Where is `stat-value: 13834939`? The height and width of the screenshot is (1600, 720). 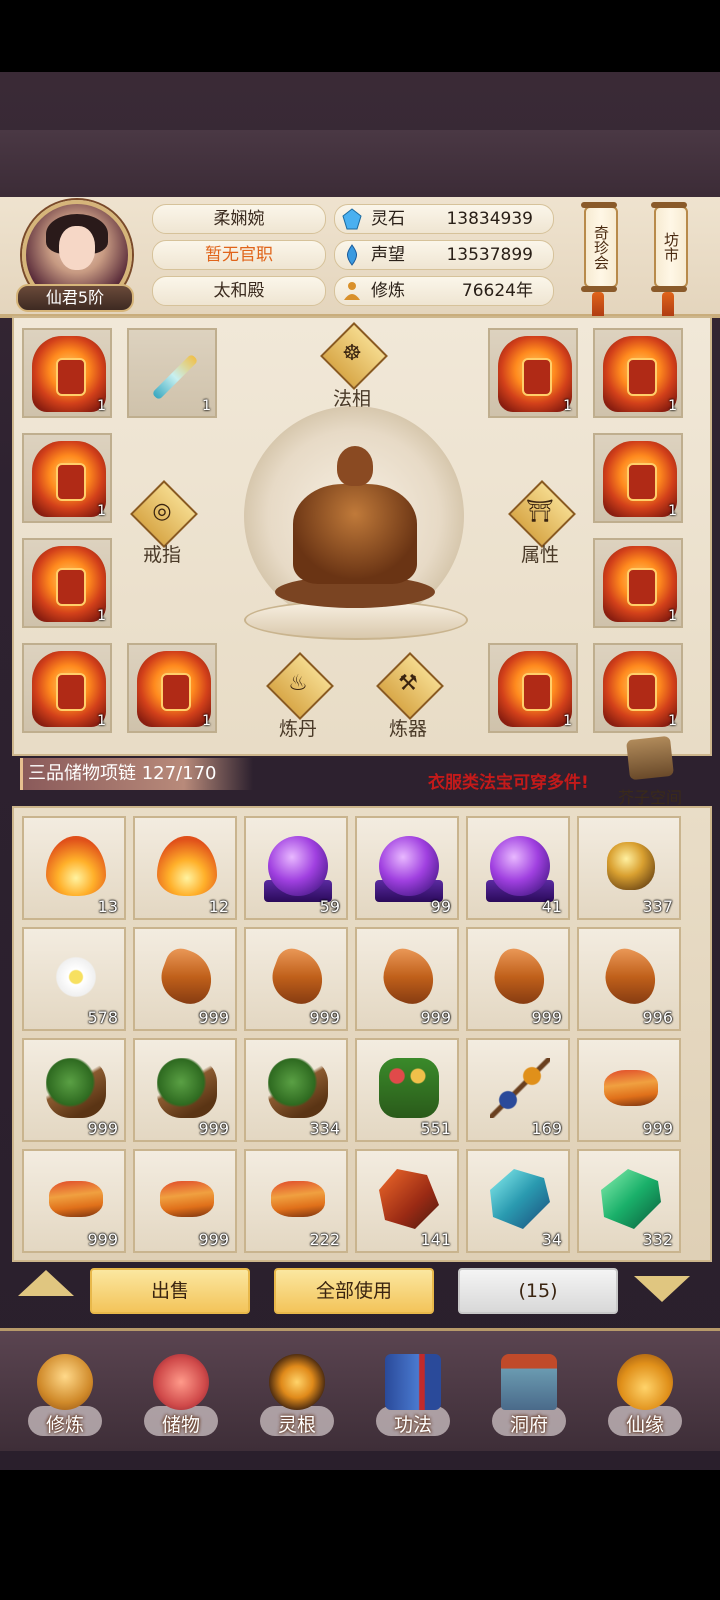 stat-value: 13834939 is located at coordinates (489, 219).